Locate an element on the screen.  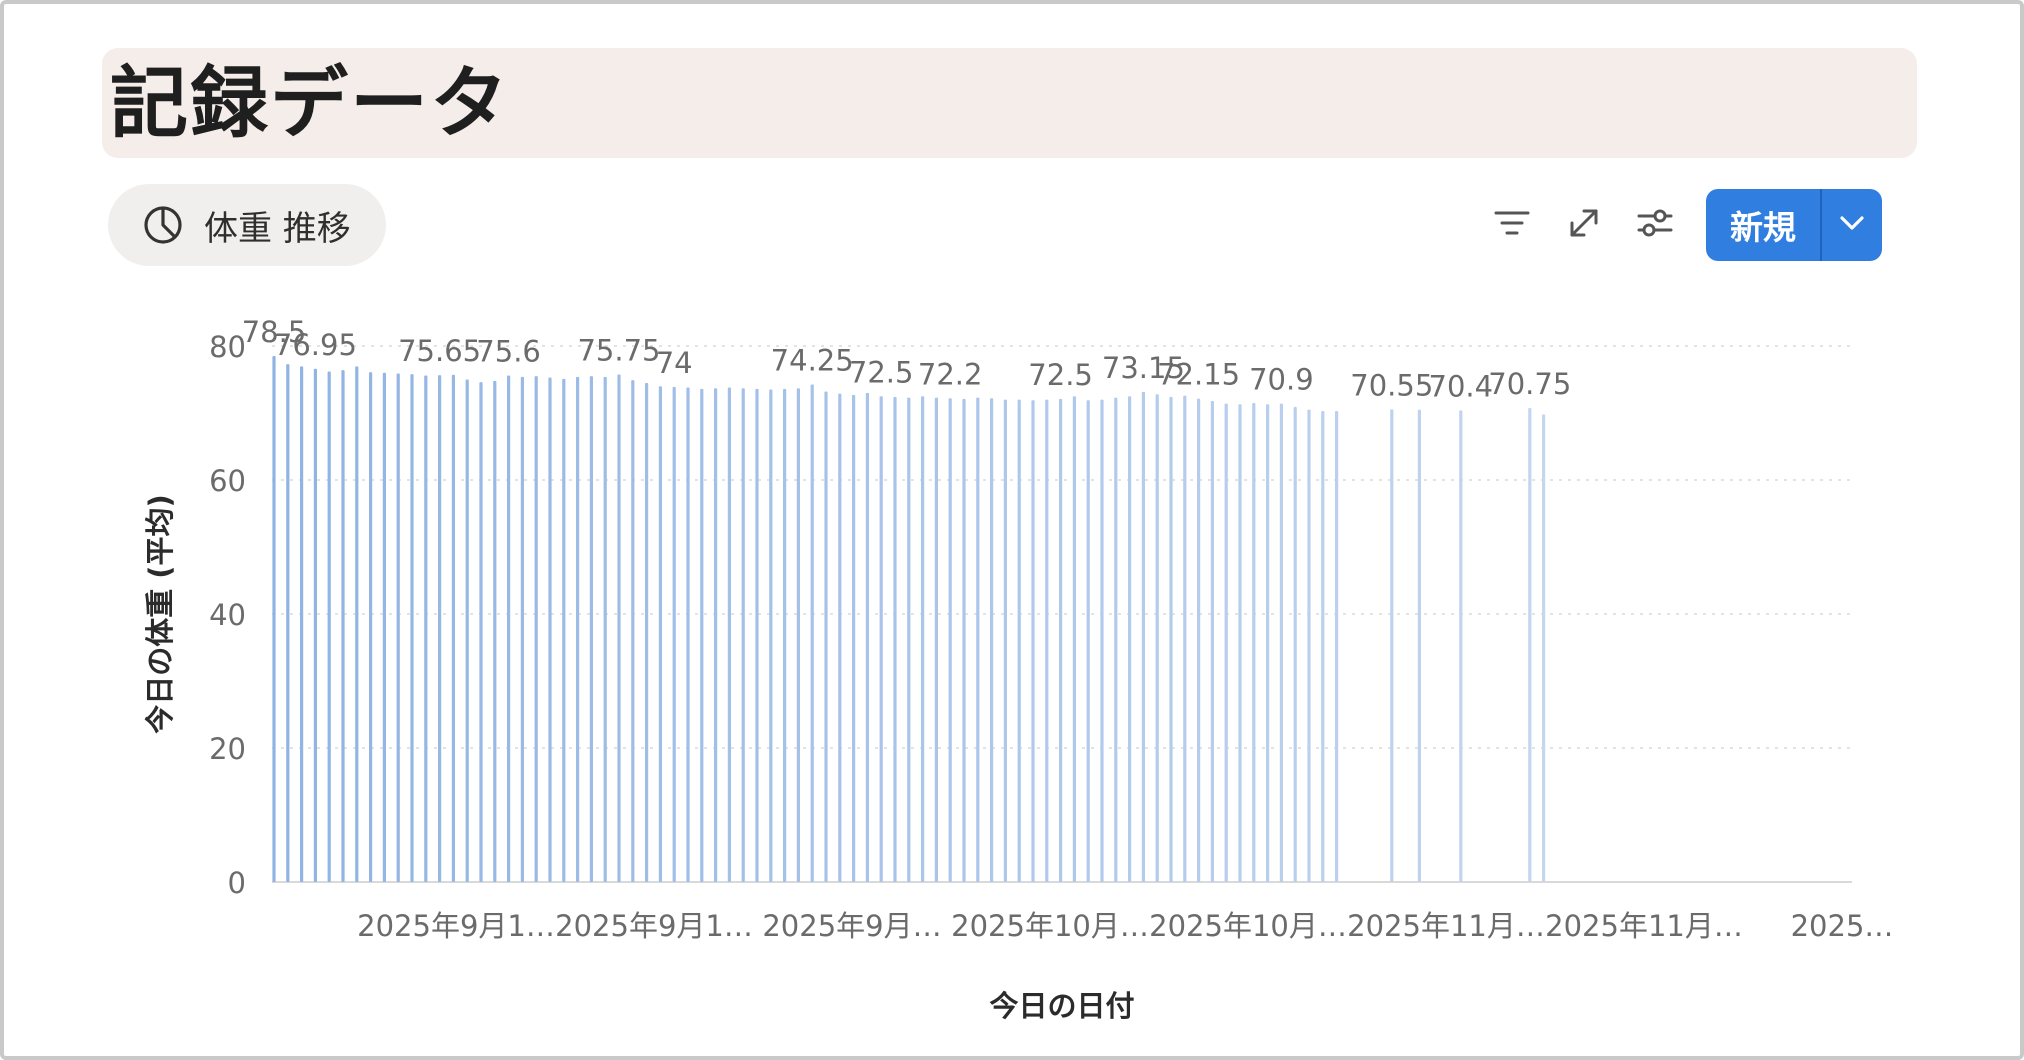
data-label: 75.75 is located at coordinates (618, 350).